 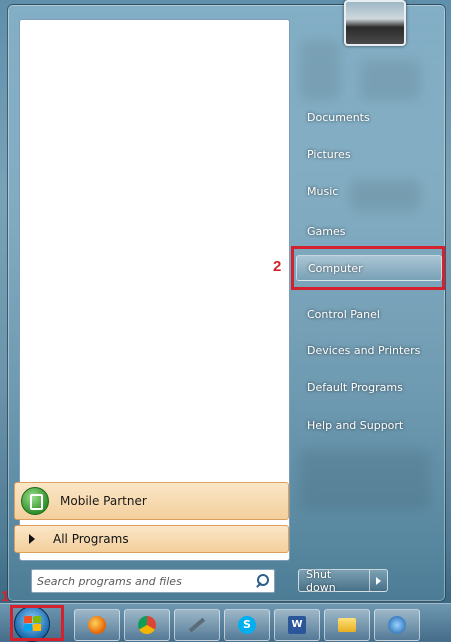 I want to click on taskbar-app-tools, so click(x=197, y=625).